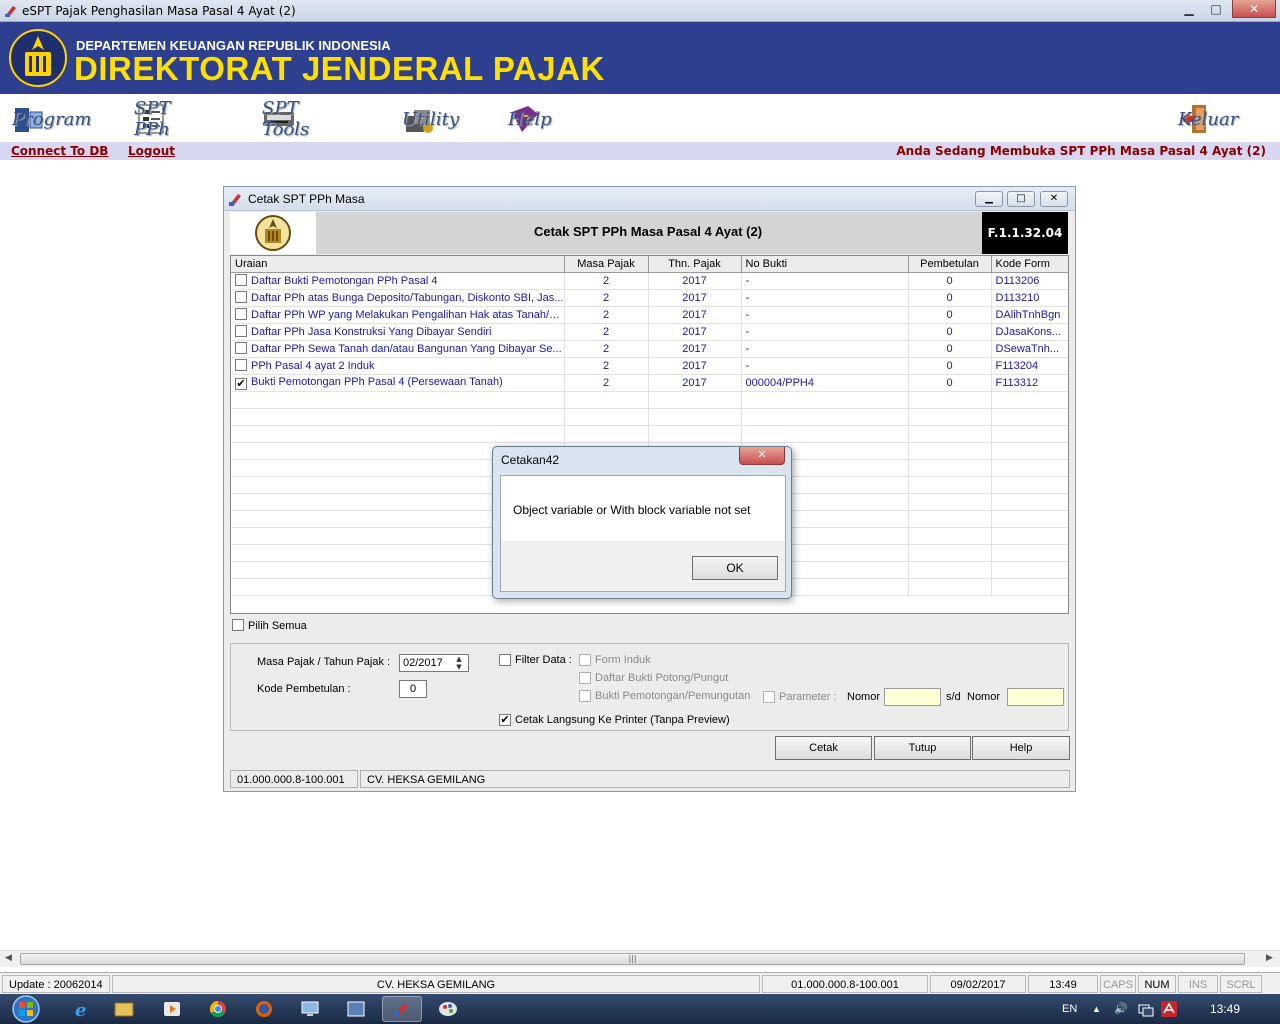 Image resolution: width=1280 pixels, height=1024 pixels. I want to click on cell-text: F113312, so click(1017, 382).